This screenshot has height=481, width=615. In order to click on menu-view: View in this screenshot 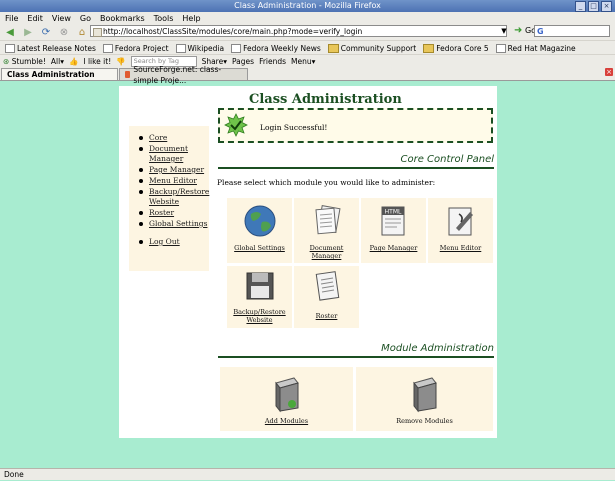, I will do `click(61, 18)`.